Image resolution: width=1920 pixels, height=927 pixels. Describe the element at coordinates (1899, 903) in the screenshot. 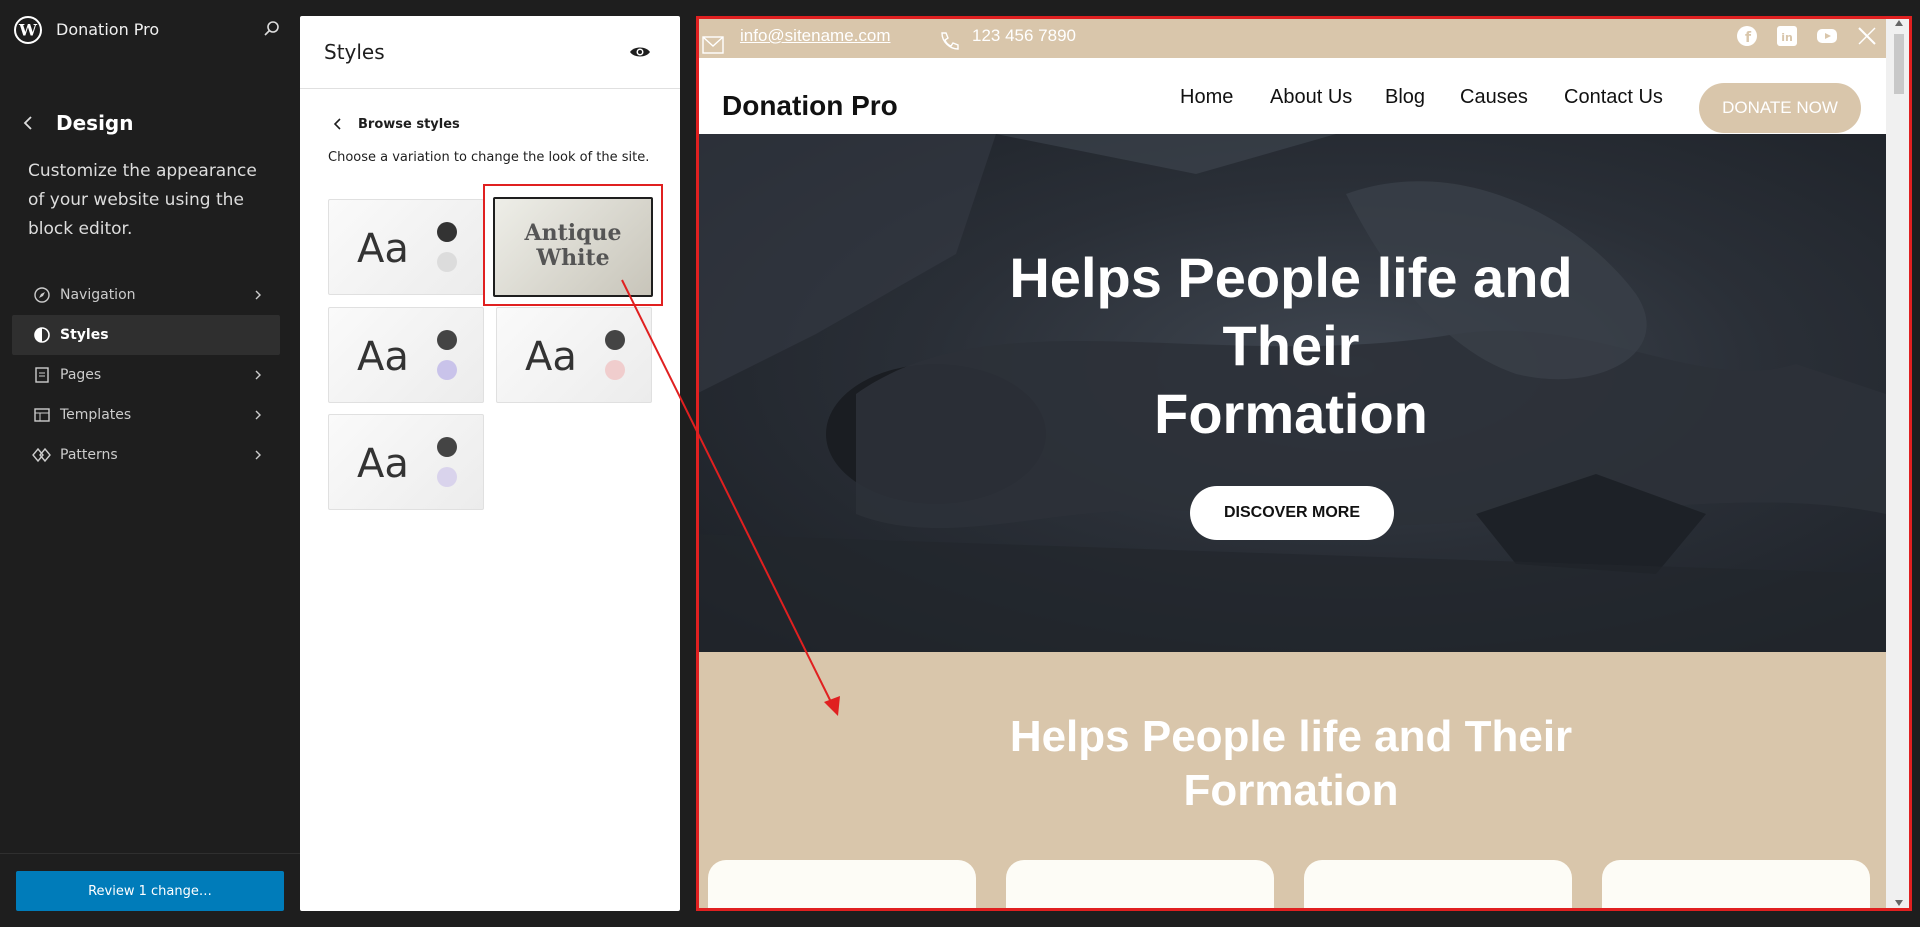

I see `scroll-down-arrow-icon` at that location.